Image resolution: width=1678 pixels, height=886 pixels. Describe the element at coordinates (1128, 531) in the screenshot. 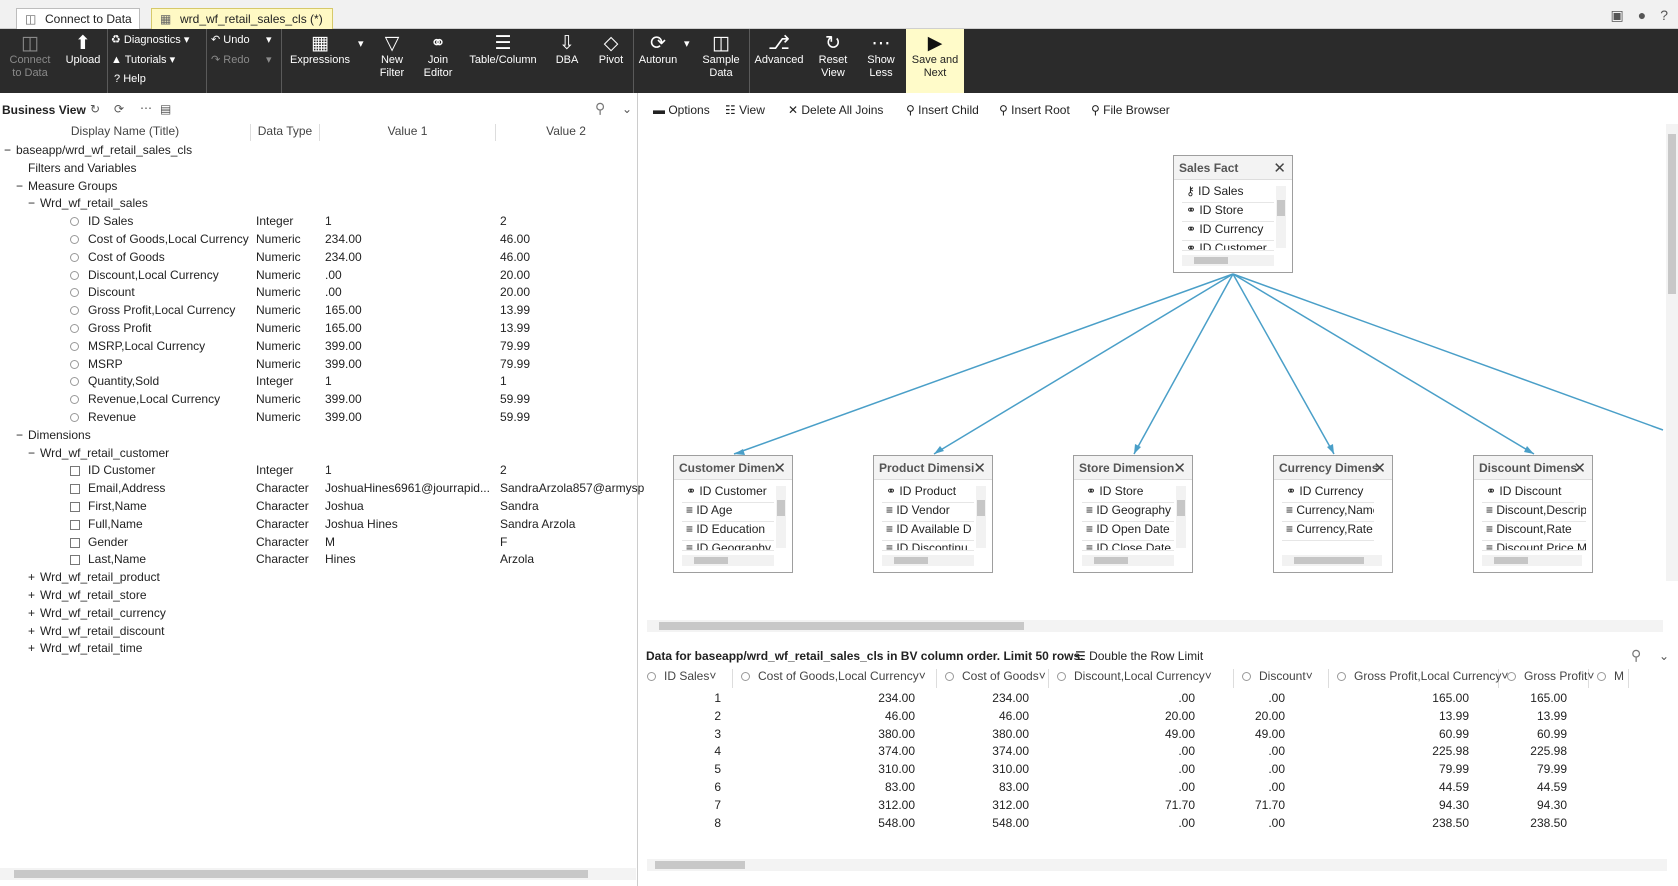

I see `field-item: ≡ ID Open Date` at that location.